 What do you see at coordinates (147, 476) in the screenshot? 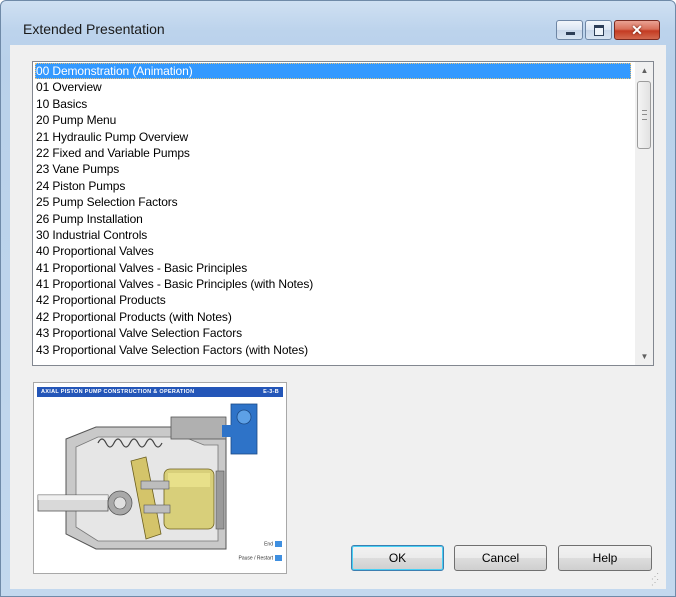
I see `pump-illustration-icon` at bounding box center [147, 476].